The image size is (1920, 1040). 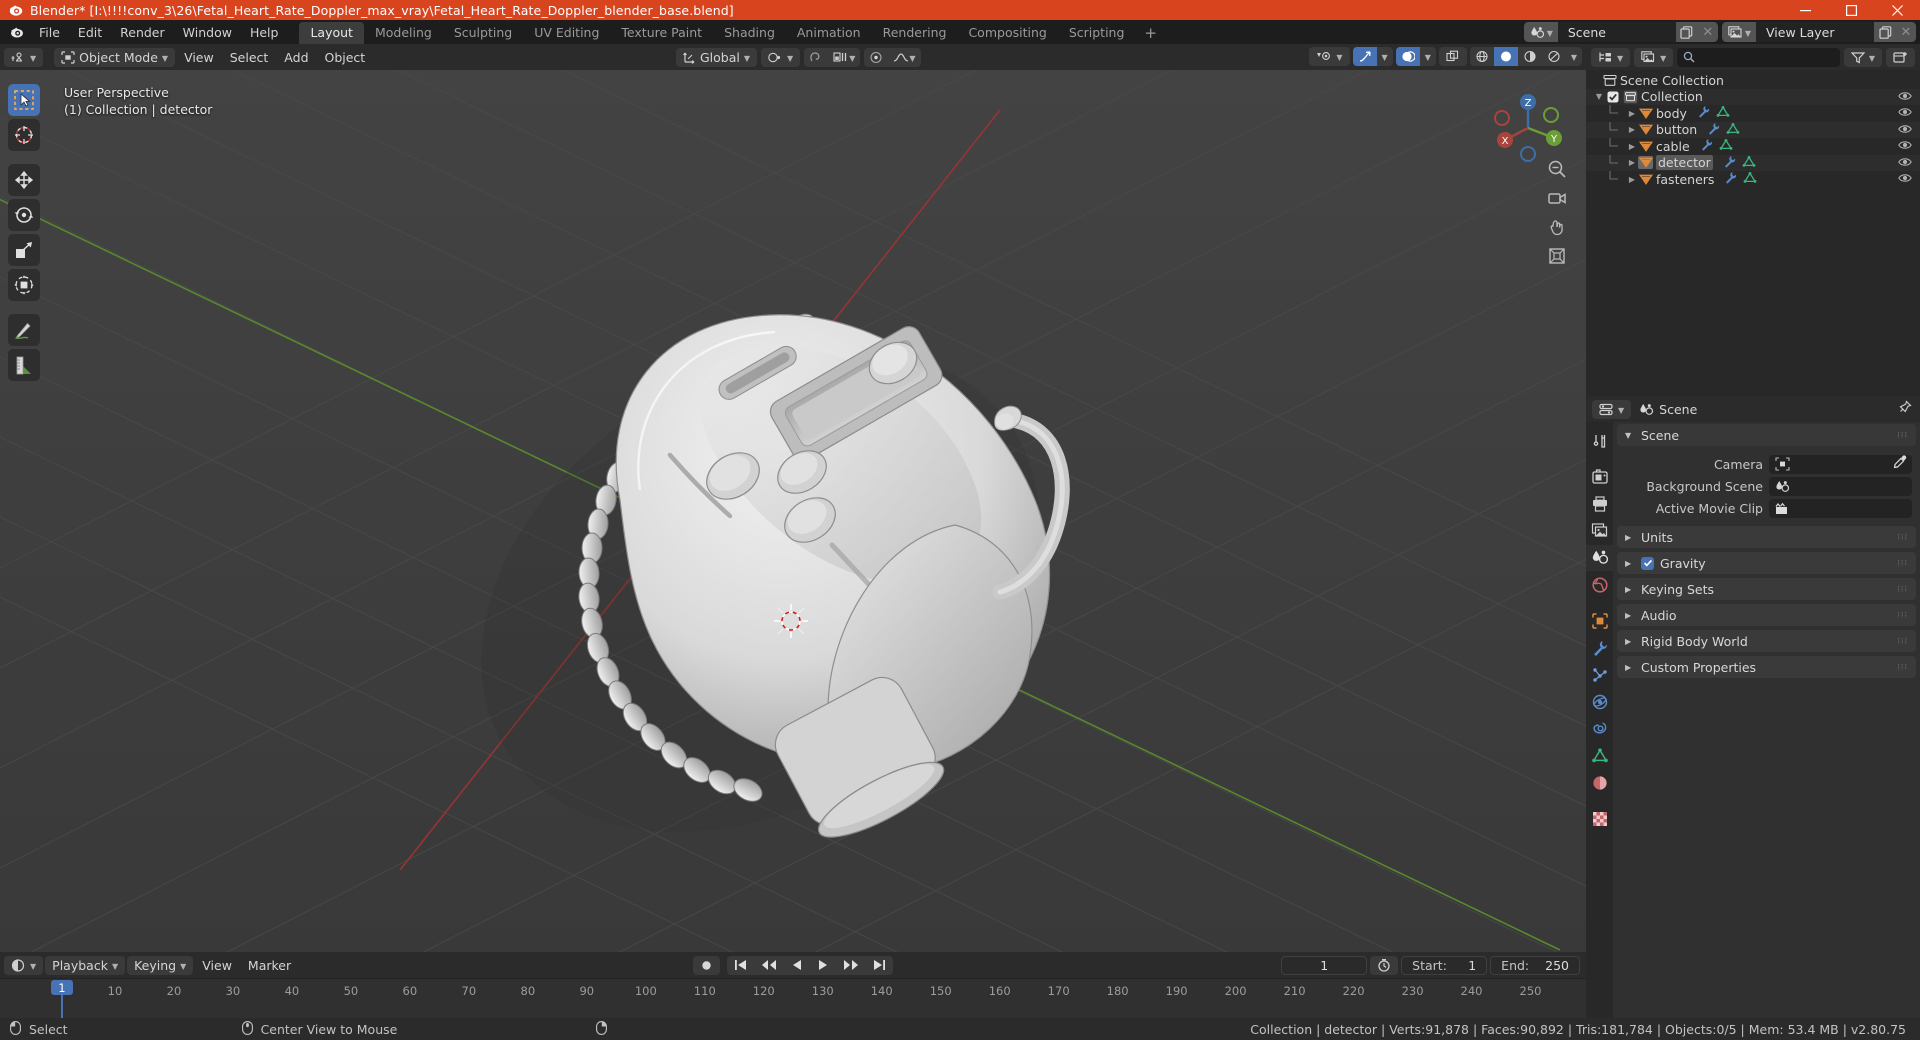 What do you see at coordinates (876, 57) in the screenshot?
I see `proportional-edit-toggle` at bounding box center [876, 57].